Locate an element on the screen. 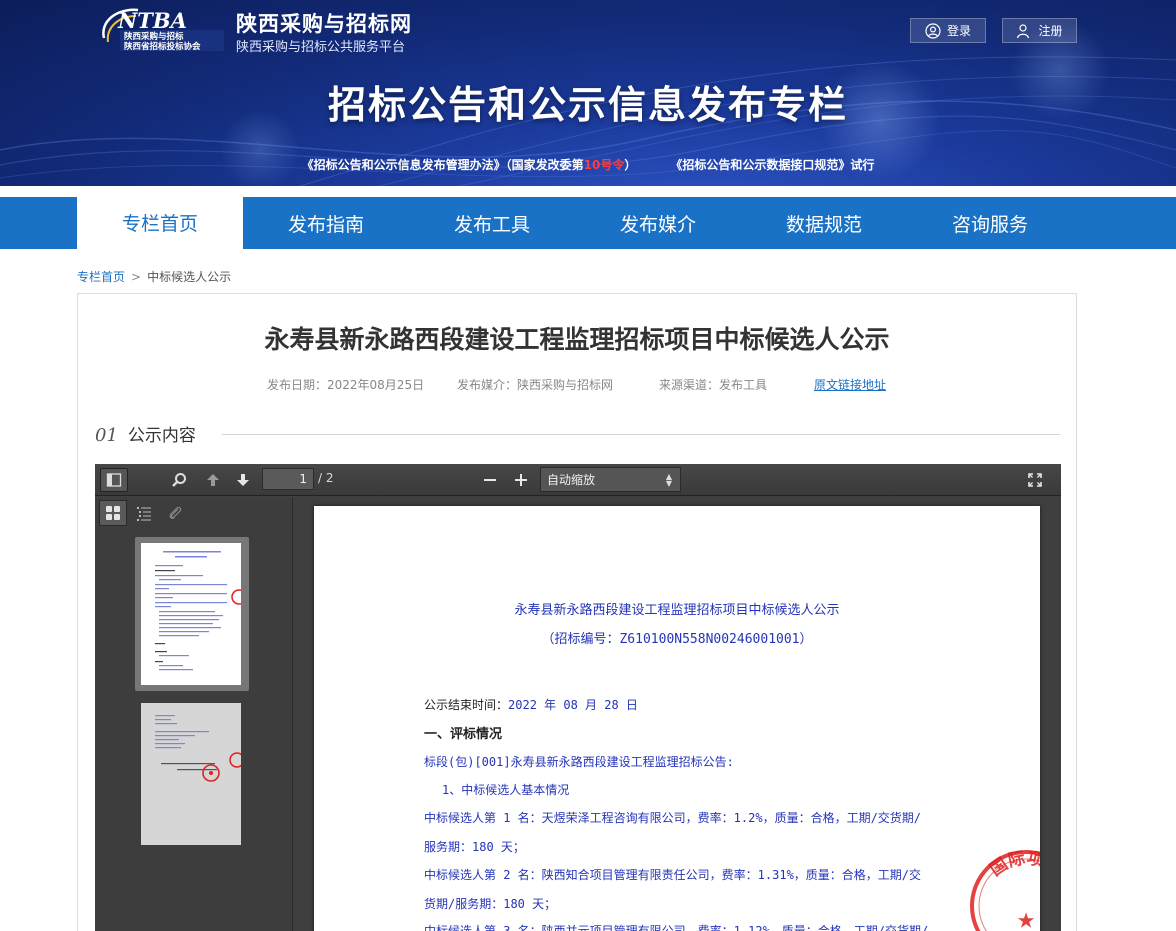 Image resolution: width=1176 pixels, height=931 pixels. doc-end-time: 公示结束时间：2022 年 08 月 28 日 is located at coordinates (531, 705).